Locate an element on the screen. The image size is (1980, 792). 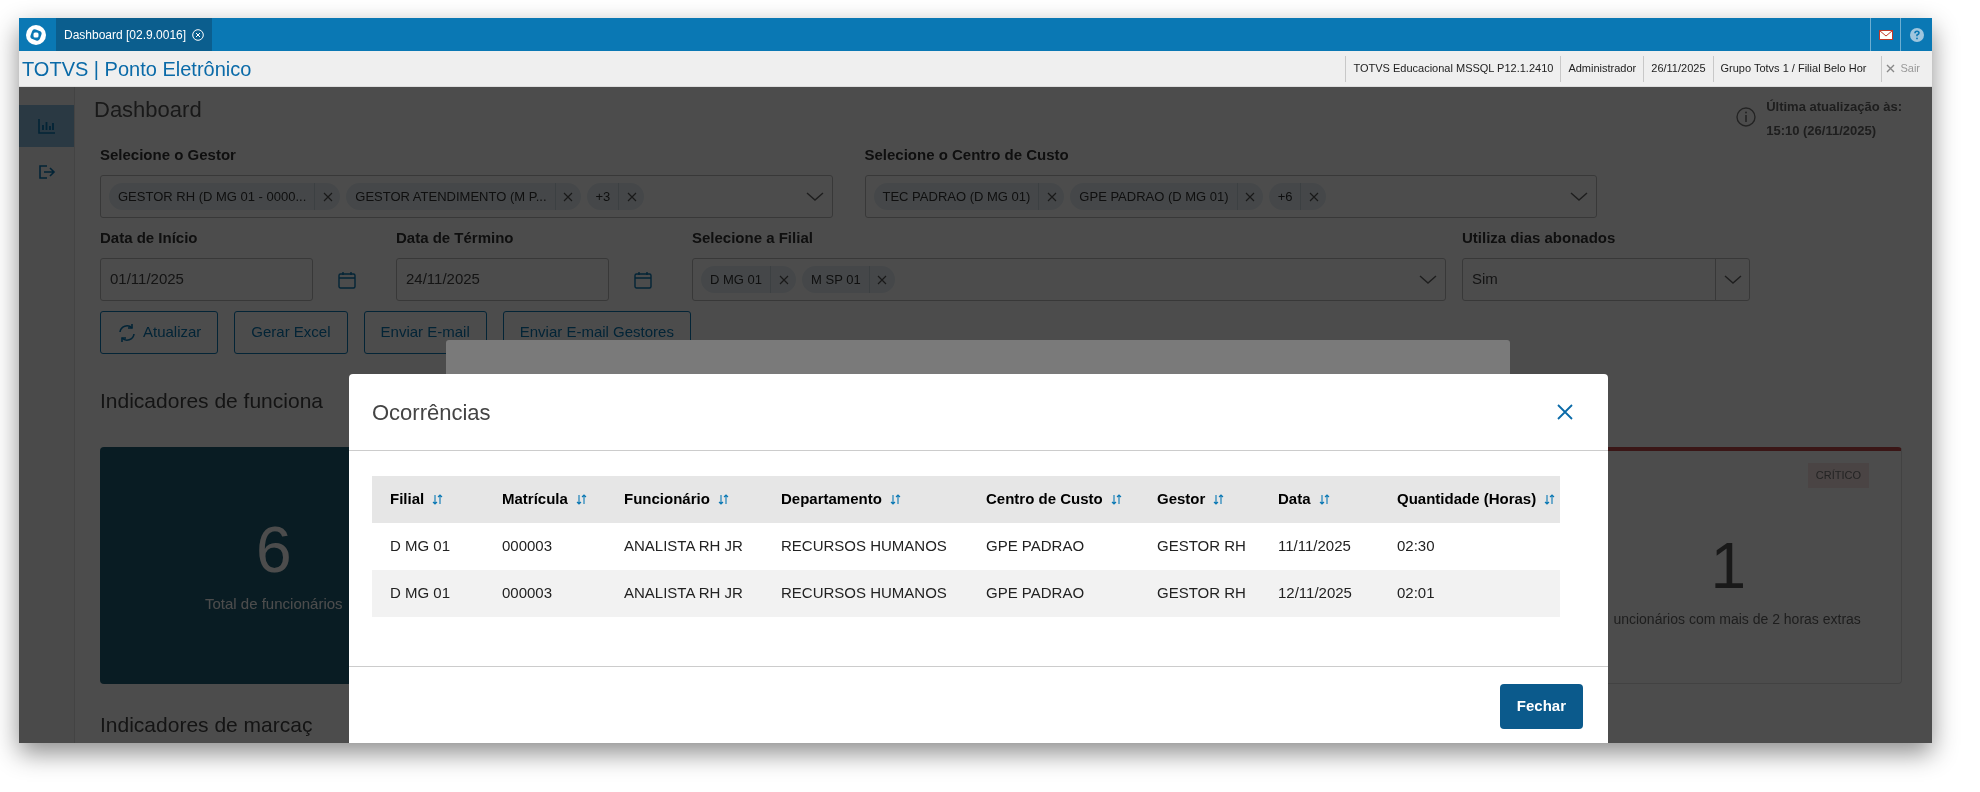
table-cell-text: 12/11/2025 is located at coordinates (1315, 593).